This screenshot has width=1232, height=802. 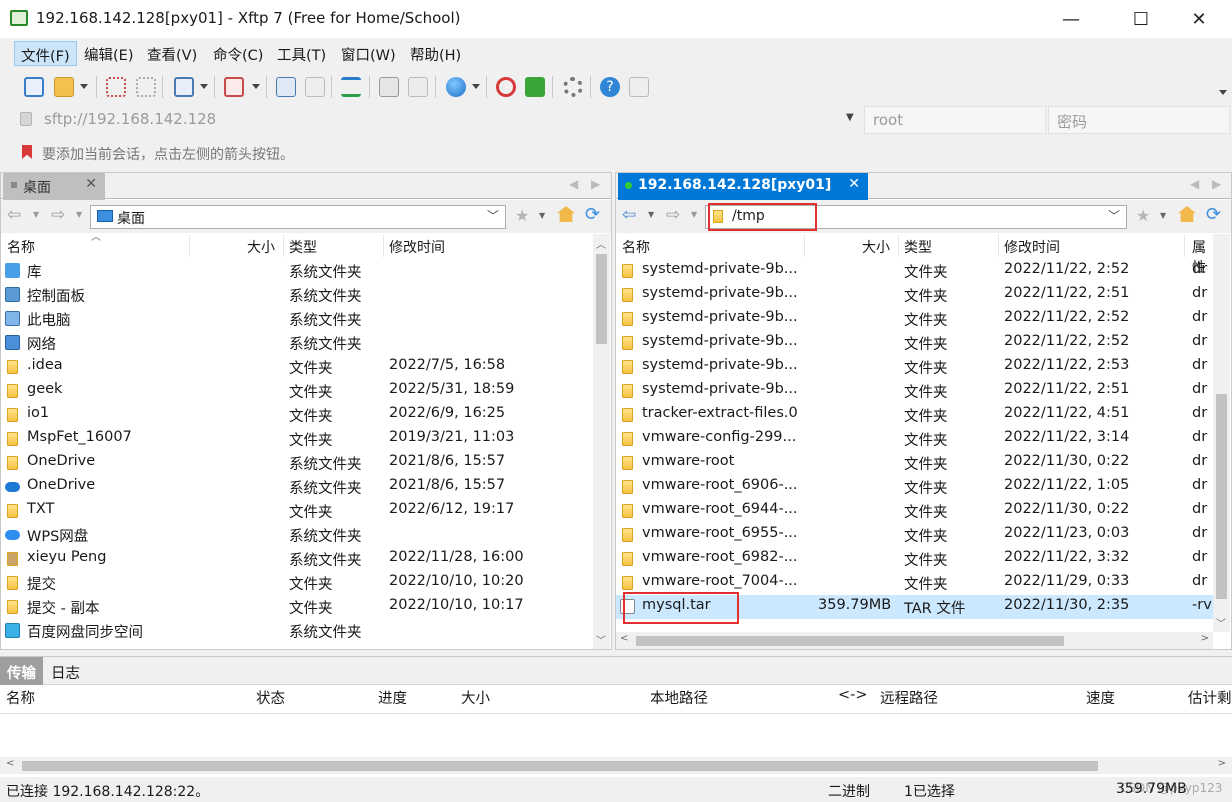 I want to click on menu-view: 查看(V), so click(x=172, y=53).